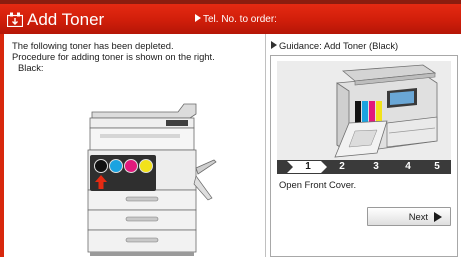 This screenshot has width=461, height=257. Describe the element at coordinates (265, 145) in the screenshot. I see `panel-divider` at that location.